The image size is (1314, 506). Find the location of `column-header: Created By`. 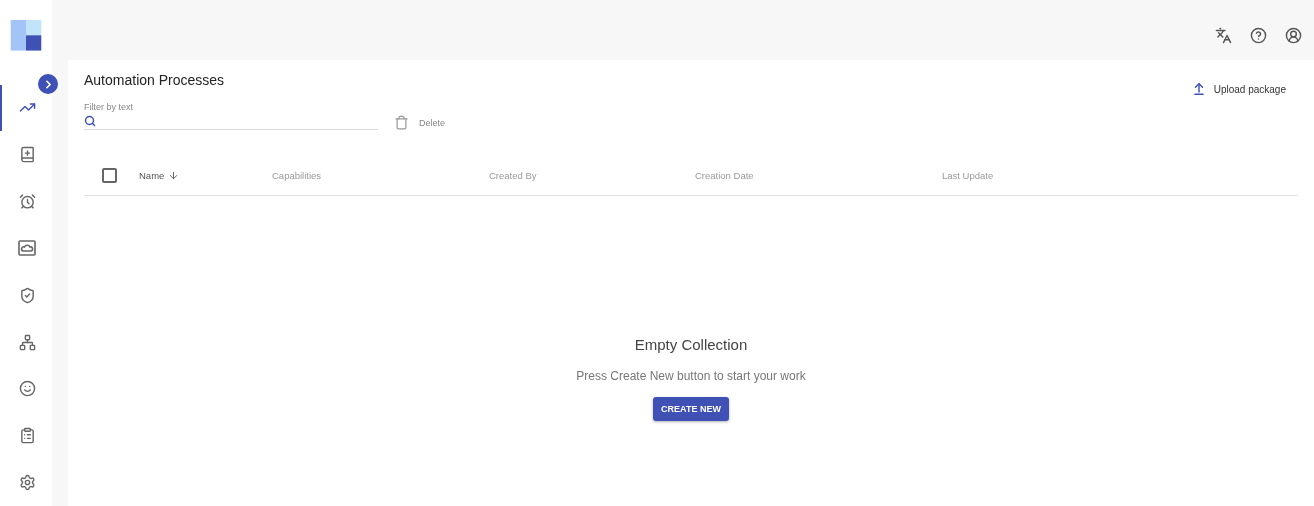

column-header: Created By is located at coordinates (592, 175).